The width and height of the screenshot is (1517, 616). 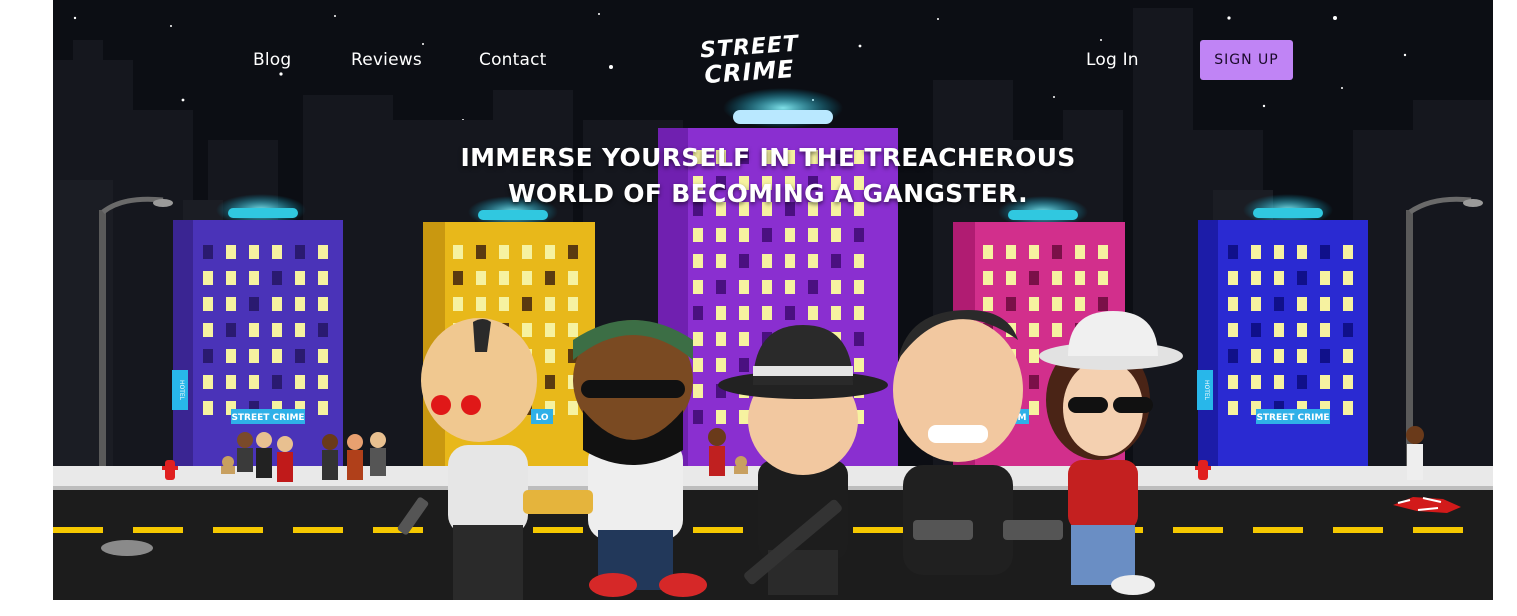 I want to click on street-crime-logo: STREET CRIME, so click(x=750, y=58).